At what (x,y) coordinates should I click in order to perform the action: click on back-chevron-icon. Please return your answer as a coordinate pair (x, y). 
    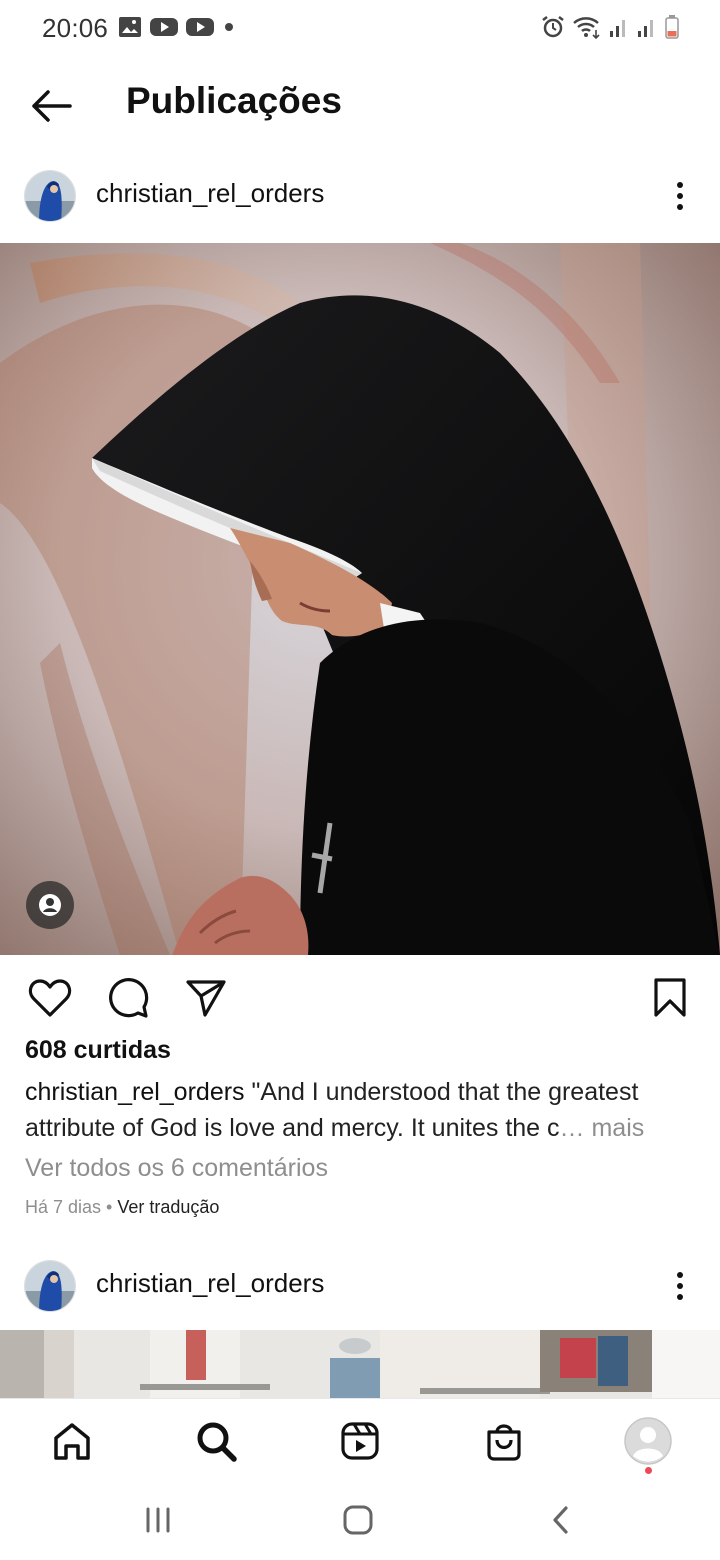
    Looking at the image, I should click on (560, 1520).